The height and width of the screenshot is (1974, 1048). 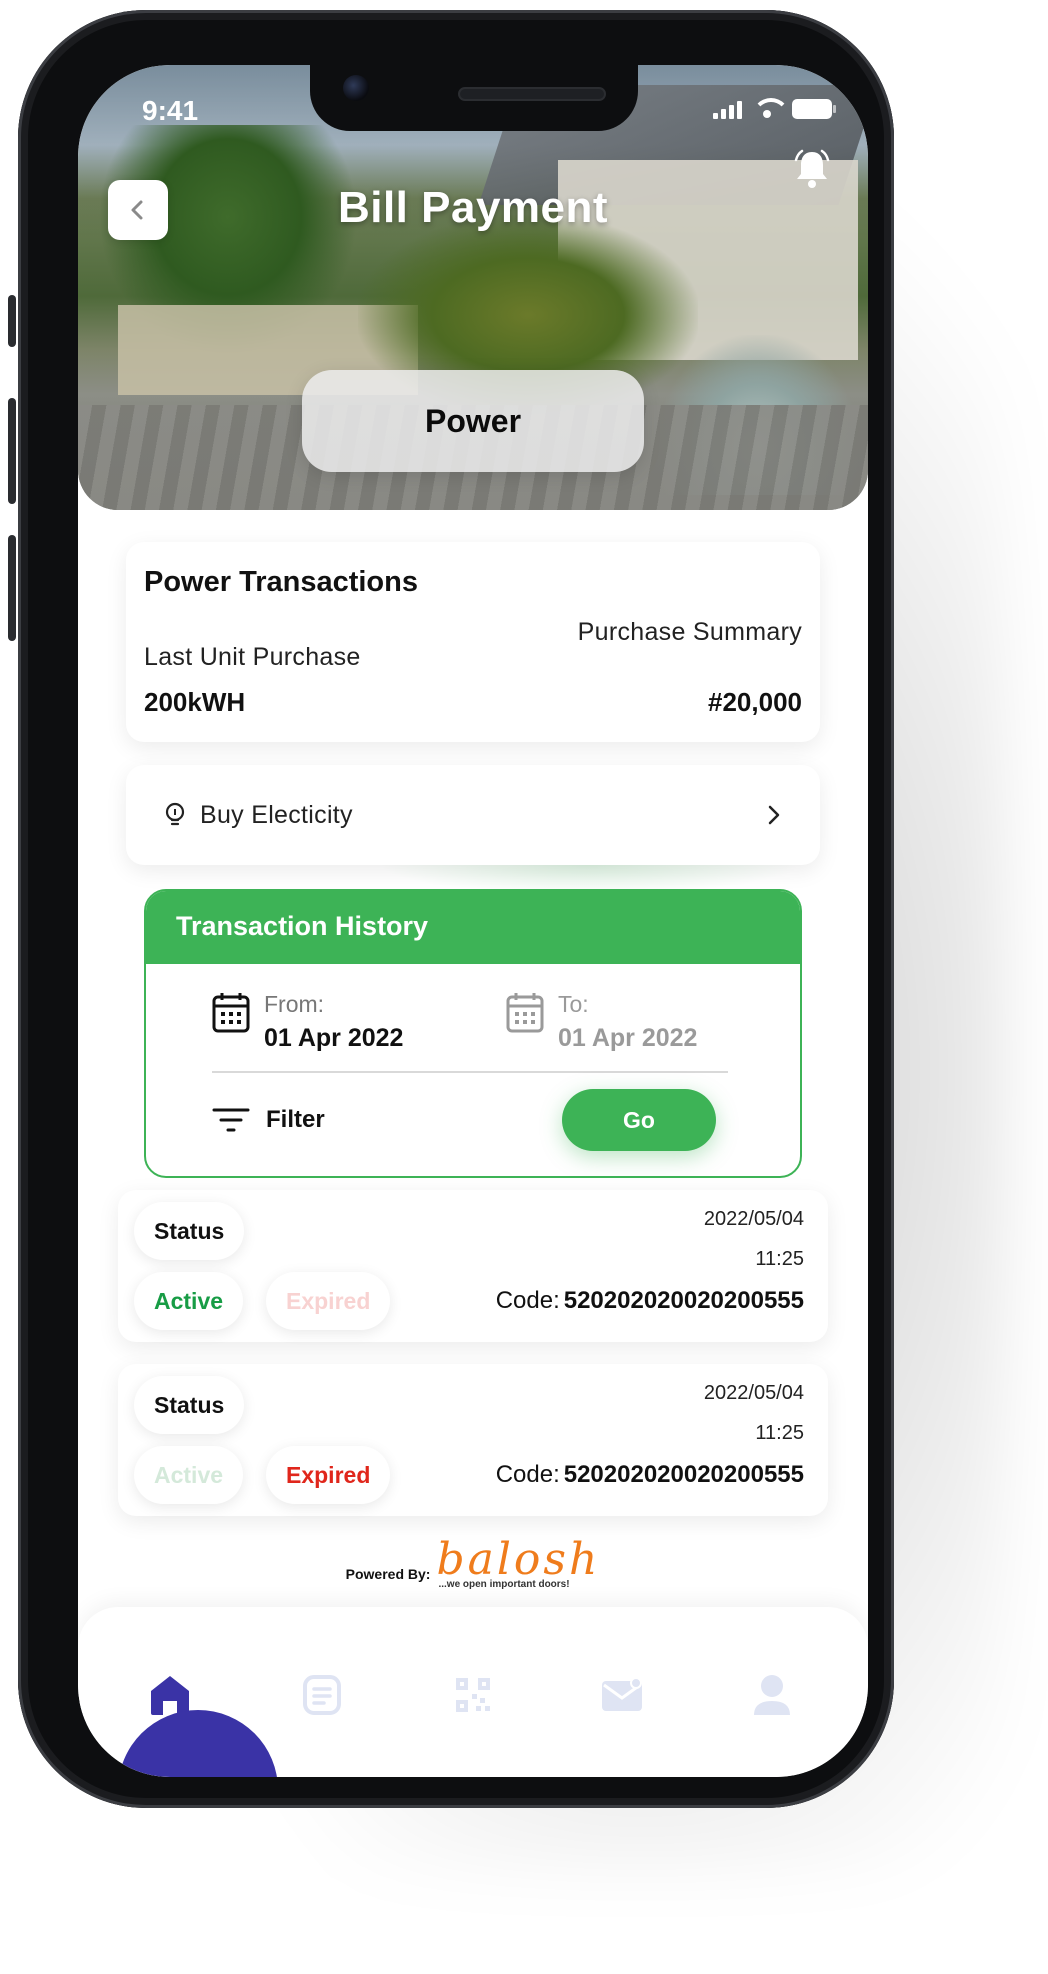 I want to click on profile-icon, so click(x=772, y=1695).